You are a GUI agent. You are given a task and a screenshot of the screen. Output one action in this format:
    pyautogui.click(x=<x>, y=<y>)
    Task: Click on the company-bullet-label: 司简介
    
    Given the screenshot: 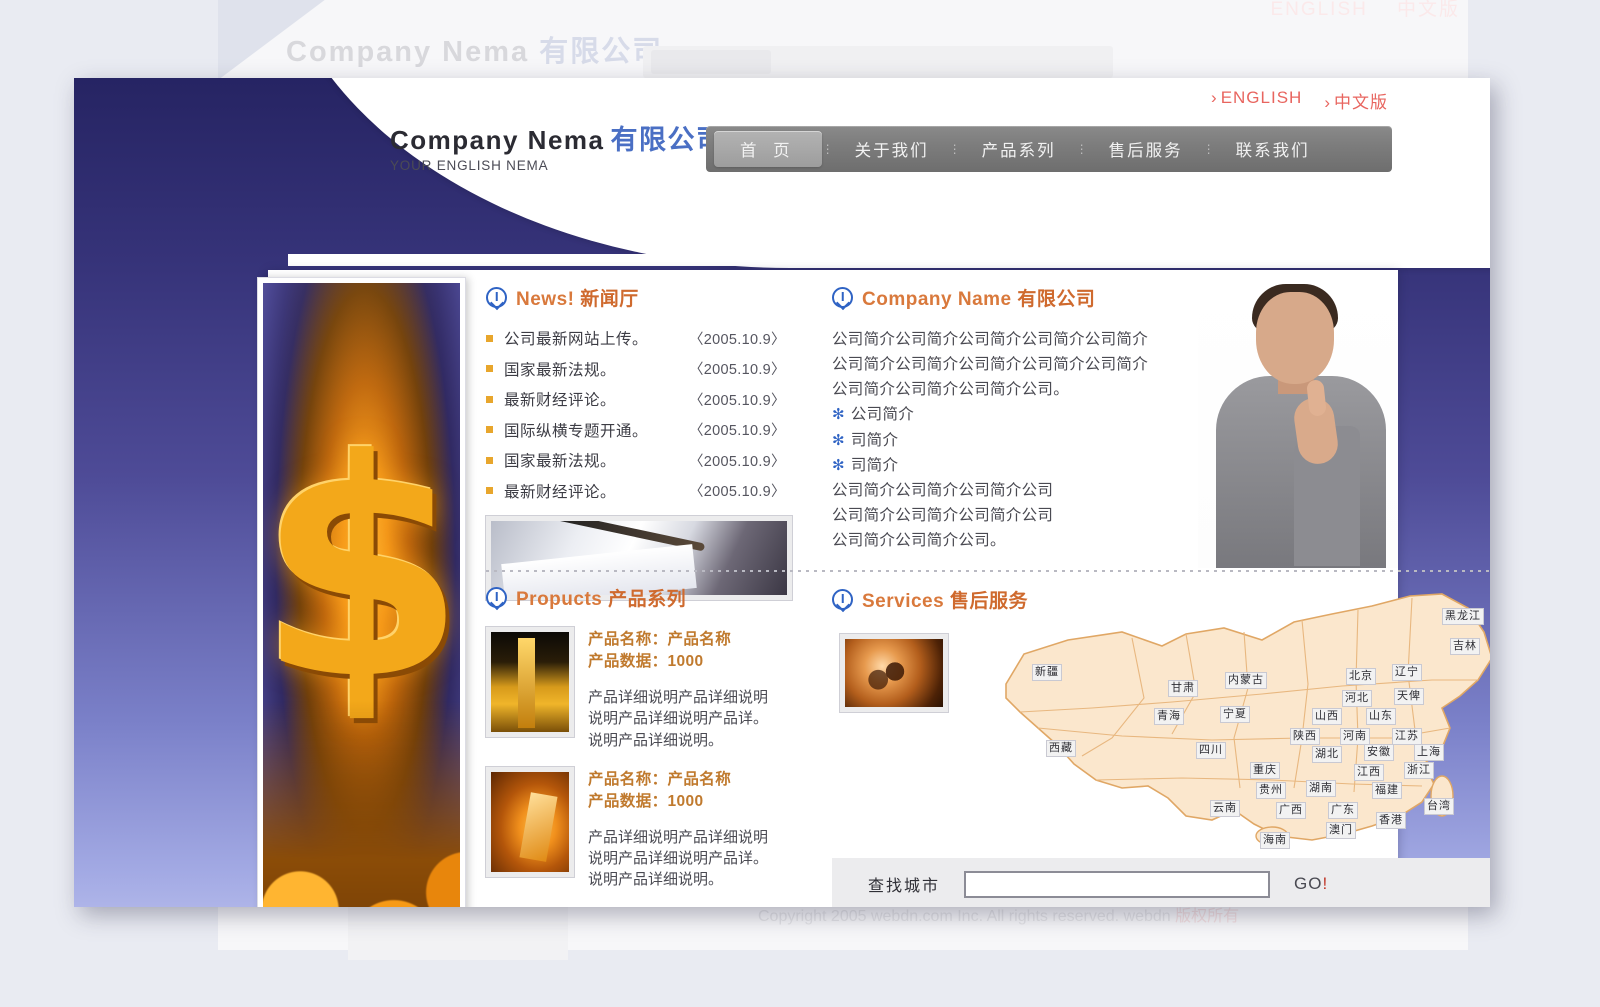 What is the action you would take?
    pyautogui.click(x=874, y=465)
    